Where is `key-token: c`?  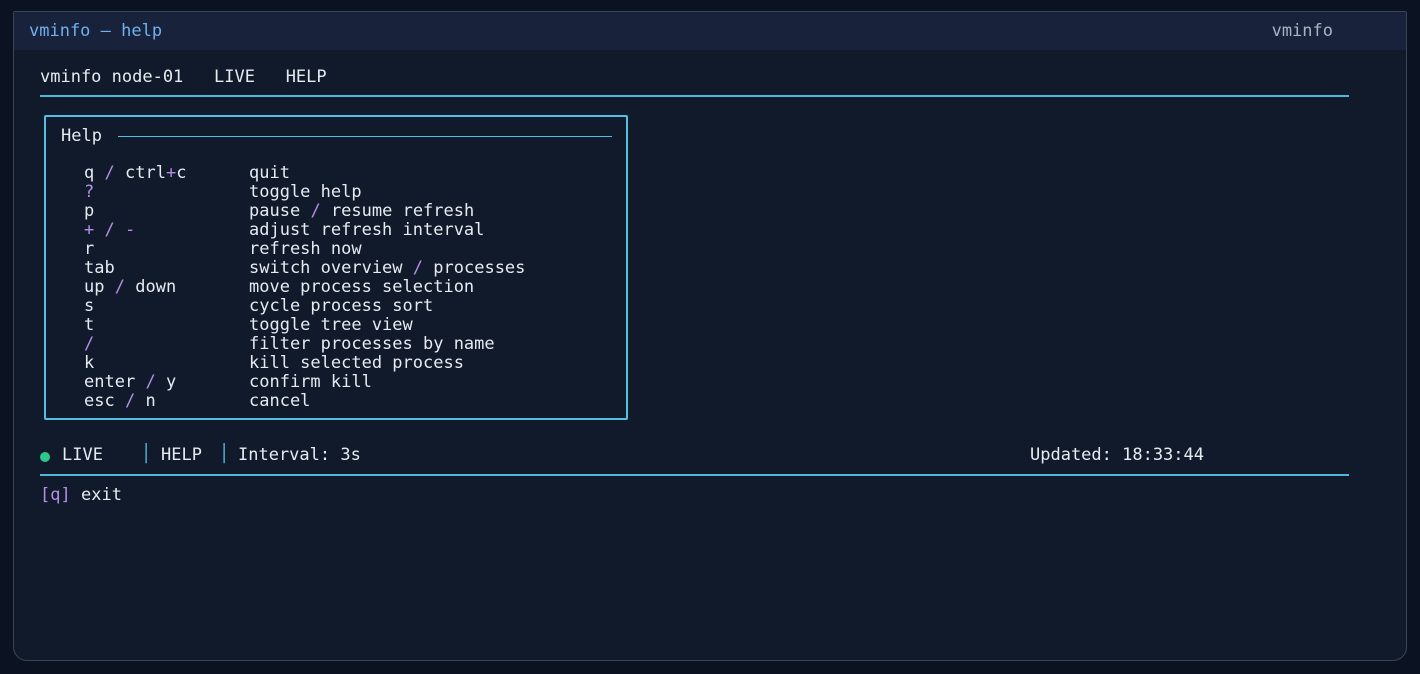
key-token: c is located at coordinates (181, 173).